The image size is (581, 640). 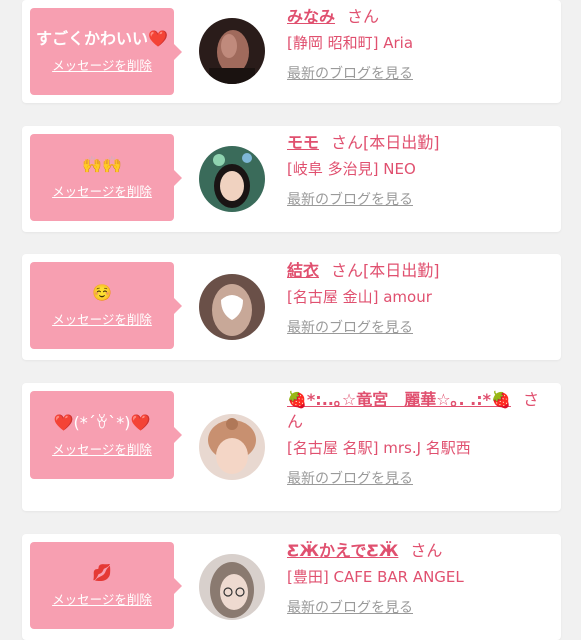 I want to click on message-text: すごくかわいい❤️, so click(x=102, y=38).